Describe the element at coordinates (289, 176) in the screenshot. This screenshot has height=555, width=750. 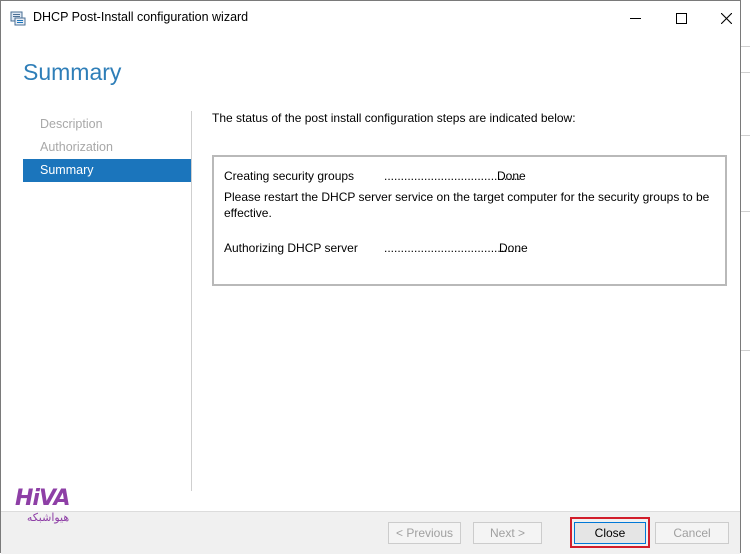
I see `step-label: Creating security groups` at that location.